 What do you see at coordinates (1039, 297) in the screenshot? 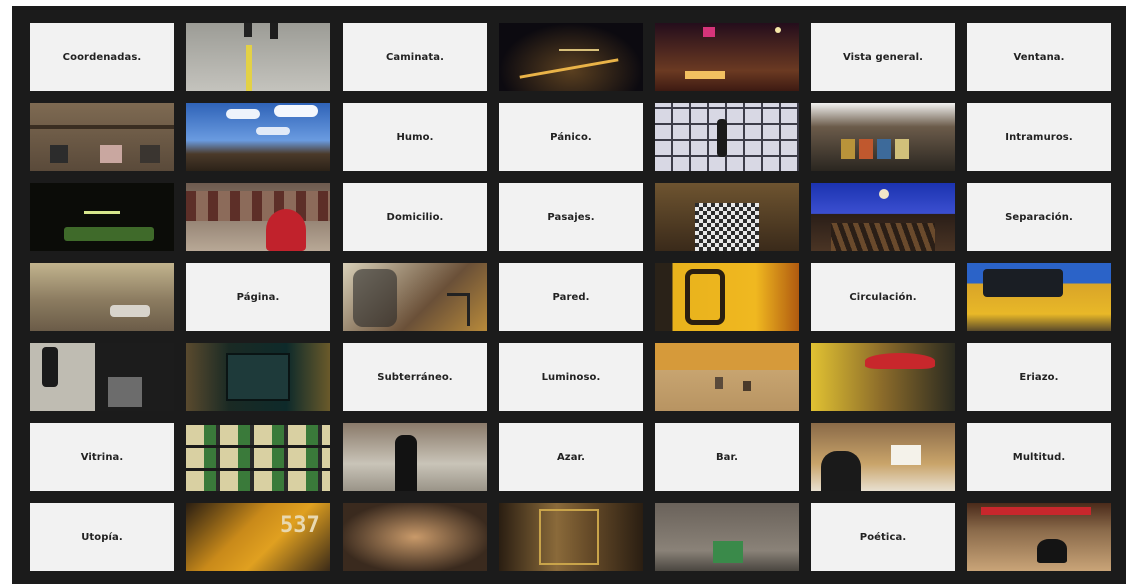
I see `yellow-bus-photo` at bounding box center [1039, 297].